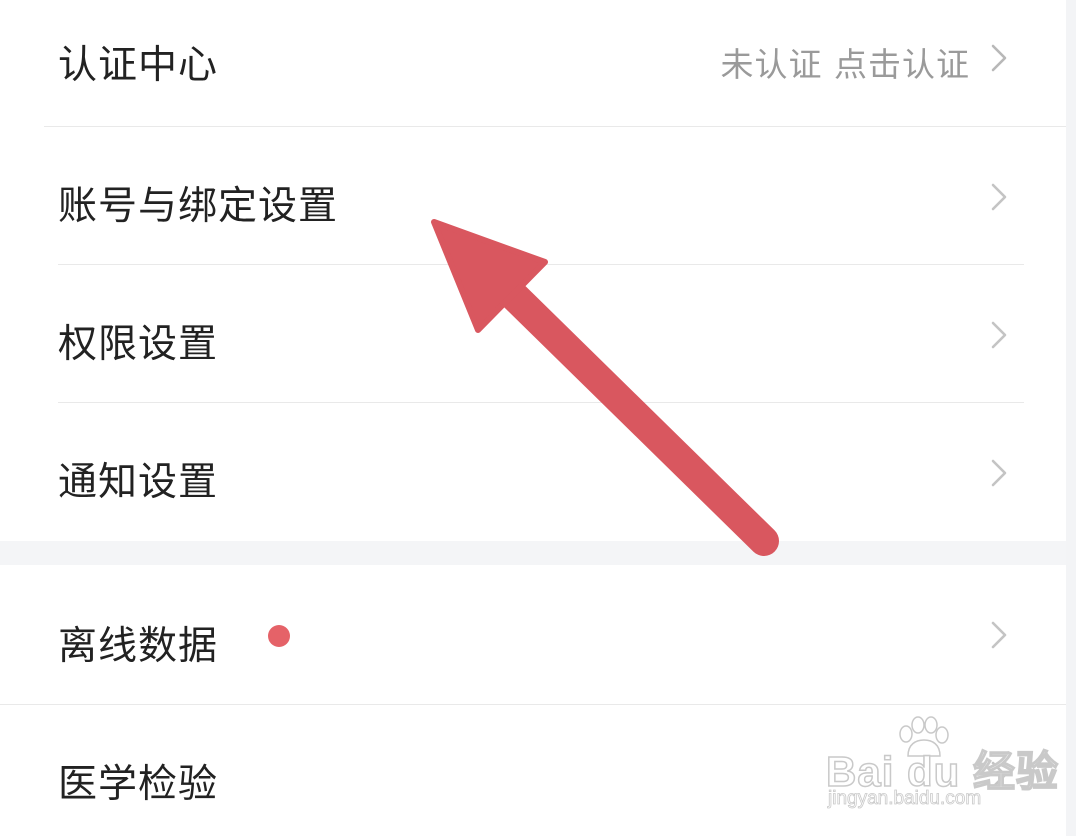  What do you see at coordinates (605, 387) in the screenshot?
I see `annotation-arrow` at bounding box center [605, 387].